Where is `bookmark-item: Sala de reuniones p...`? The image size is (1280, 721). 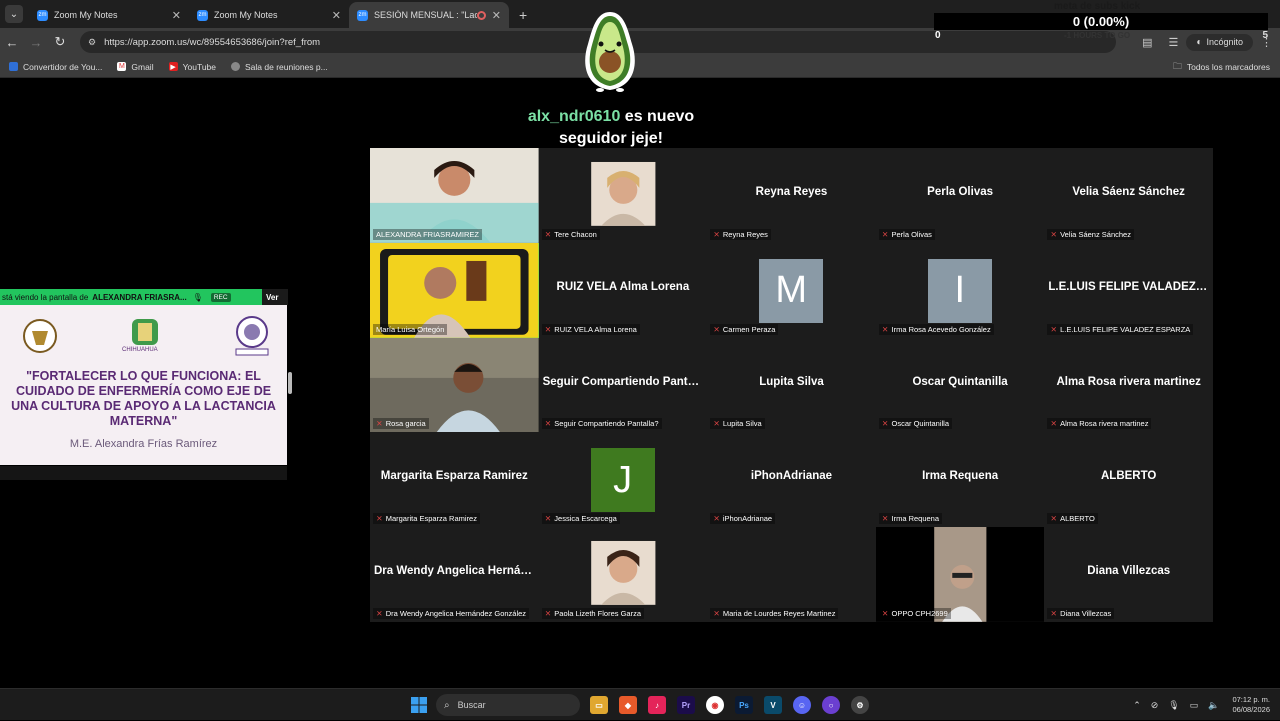 bookmark-item: Sala de reuniones p... is located at coordinates (279, 67).